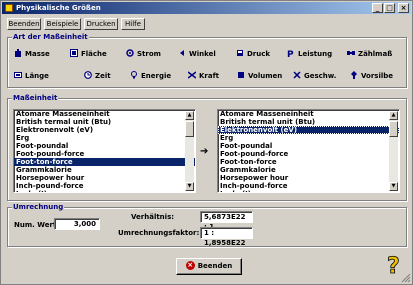 The height and width of the screenshot is (285, 413). What do you see at coordinates (377, 8) in the screenshot?
I see `minimize-button: _` at bounding box center [377, 8].